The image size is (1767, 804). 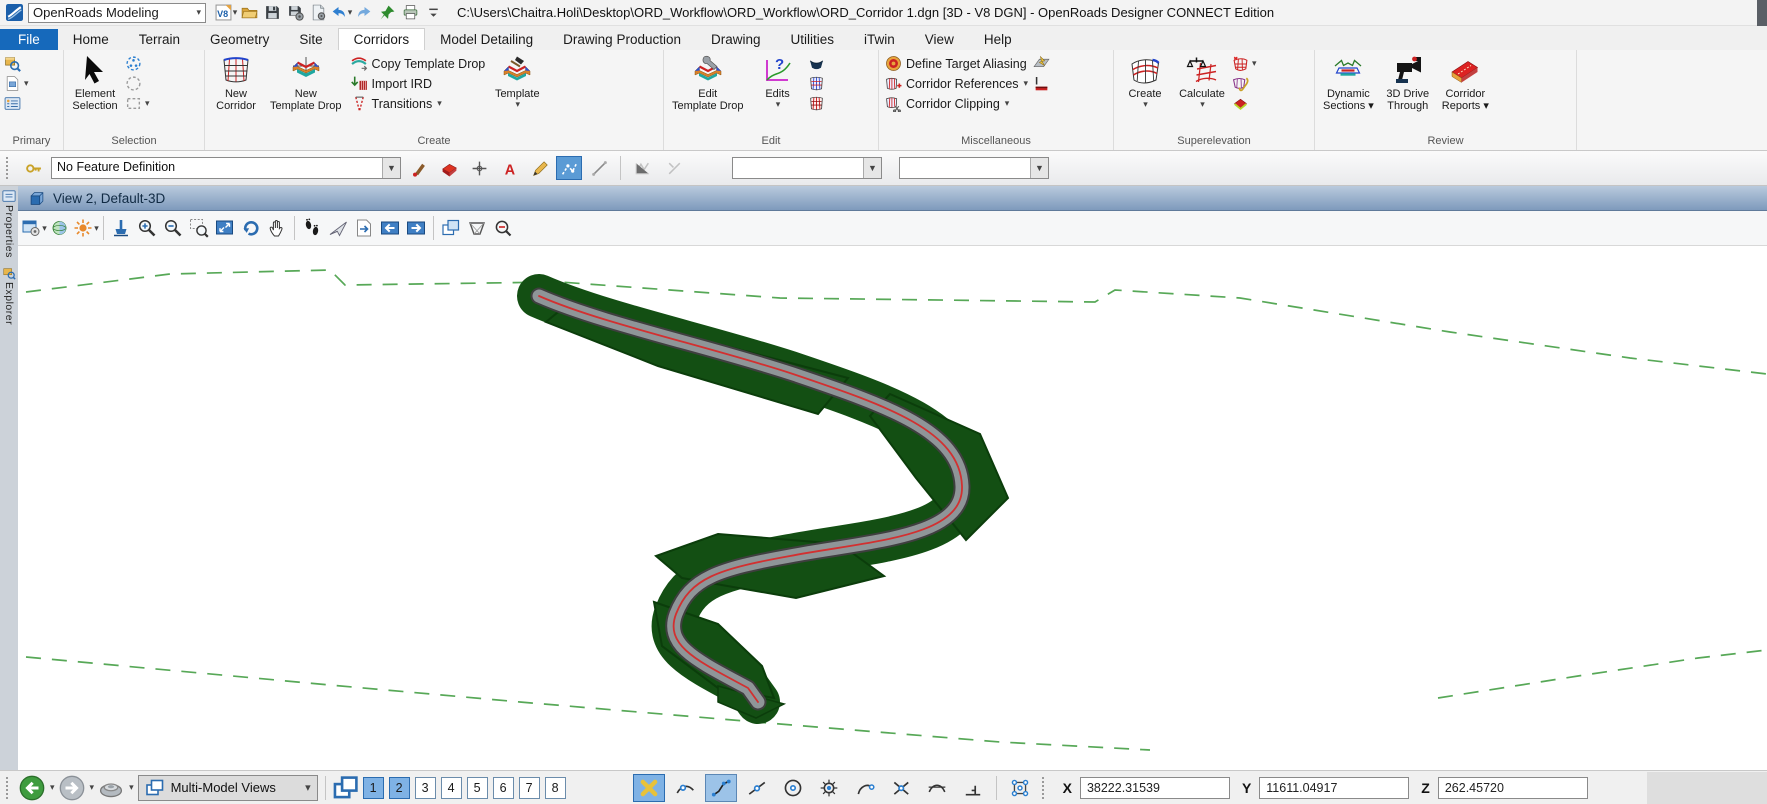 I want to click on fit-view-button, so click(x=225, y=228).